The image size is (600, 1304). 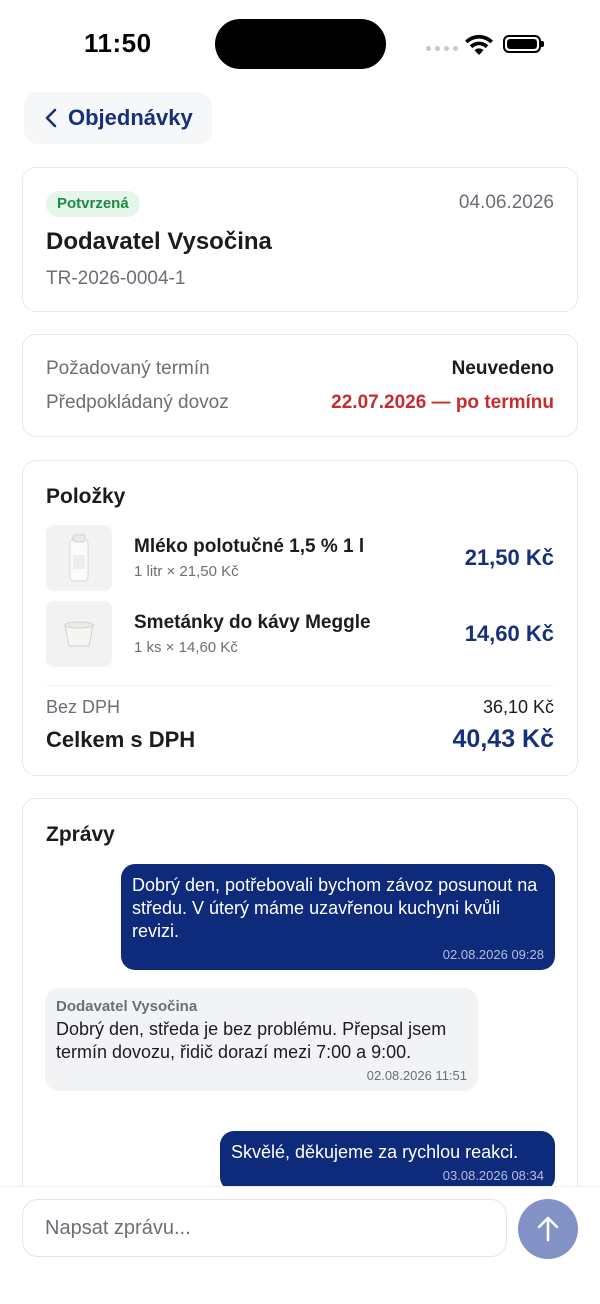 What do you see at coordinates (506, 202) in the screenshot?
I see `order-date: 04.06.2026` at bounding box center [506, 202].